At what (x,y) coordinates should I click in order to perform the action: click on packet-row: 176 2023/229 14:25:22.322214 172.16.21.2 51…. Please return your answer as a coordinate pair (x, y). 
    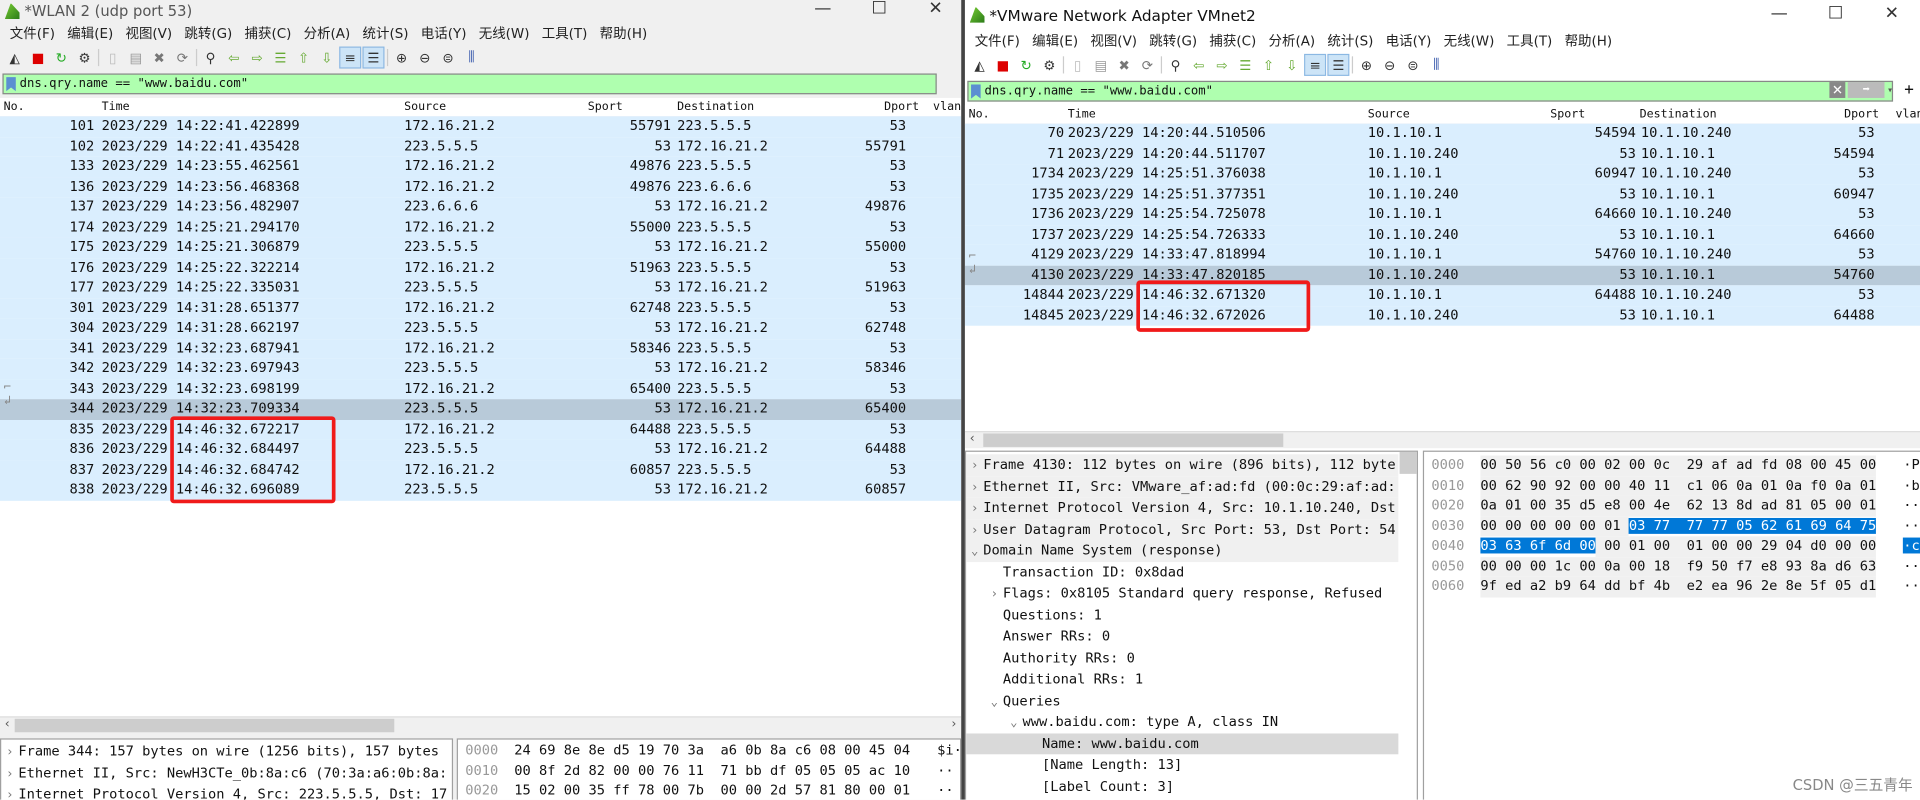
    Looking at the image, I should click on (481, 267).